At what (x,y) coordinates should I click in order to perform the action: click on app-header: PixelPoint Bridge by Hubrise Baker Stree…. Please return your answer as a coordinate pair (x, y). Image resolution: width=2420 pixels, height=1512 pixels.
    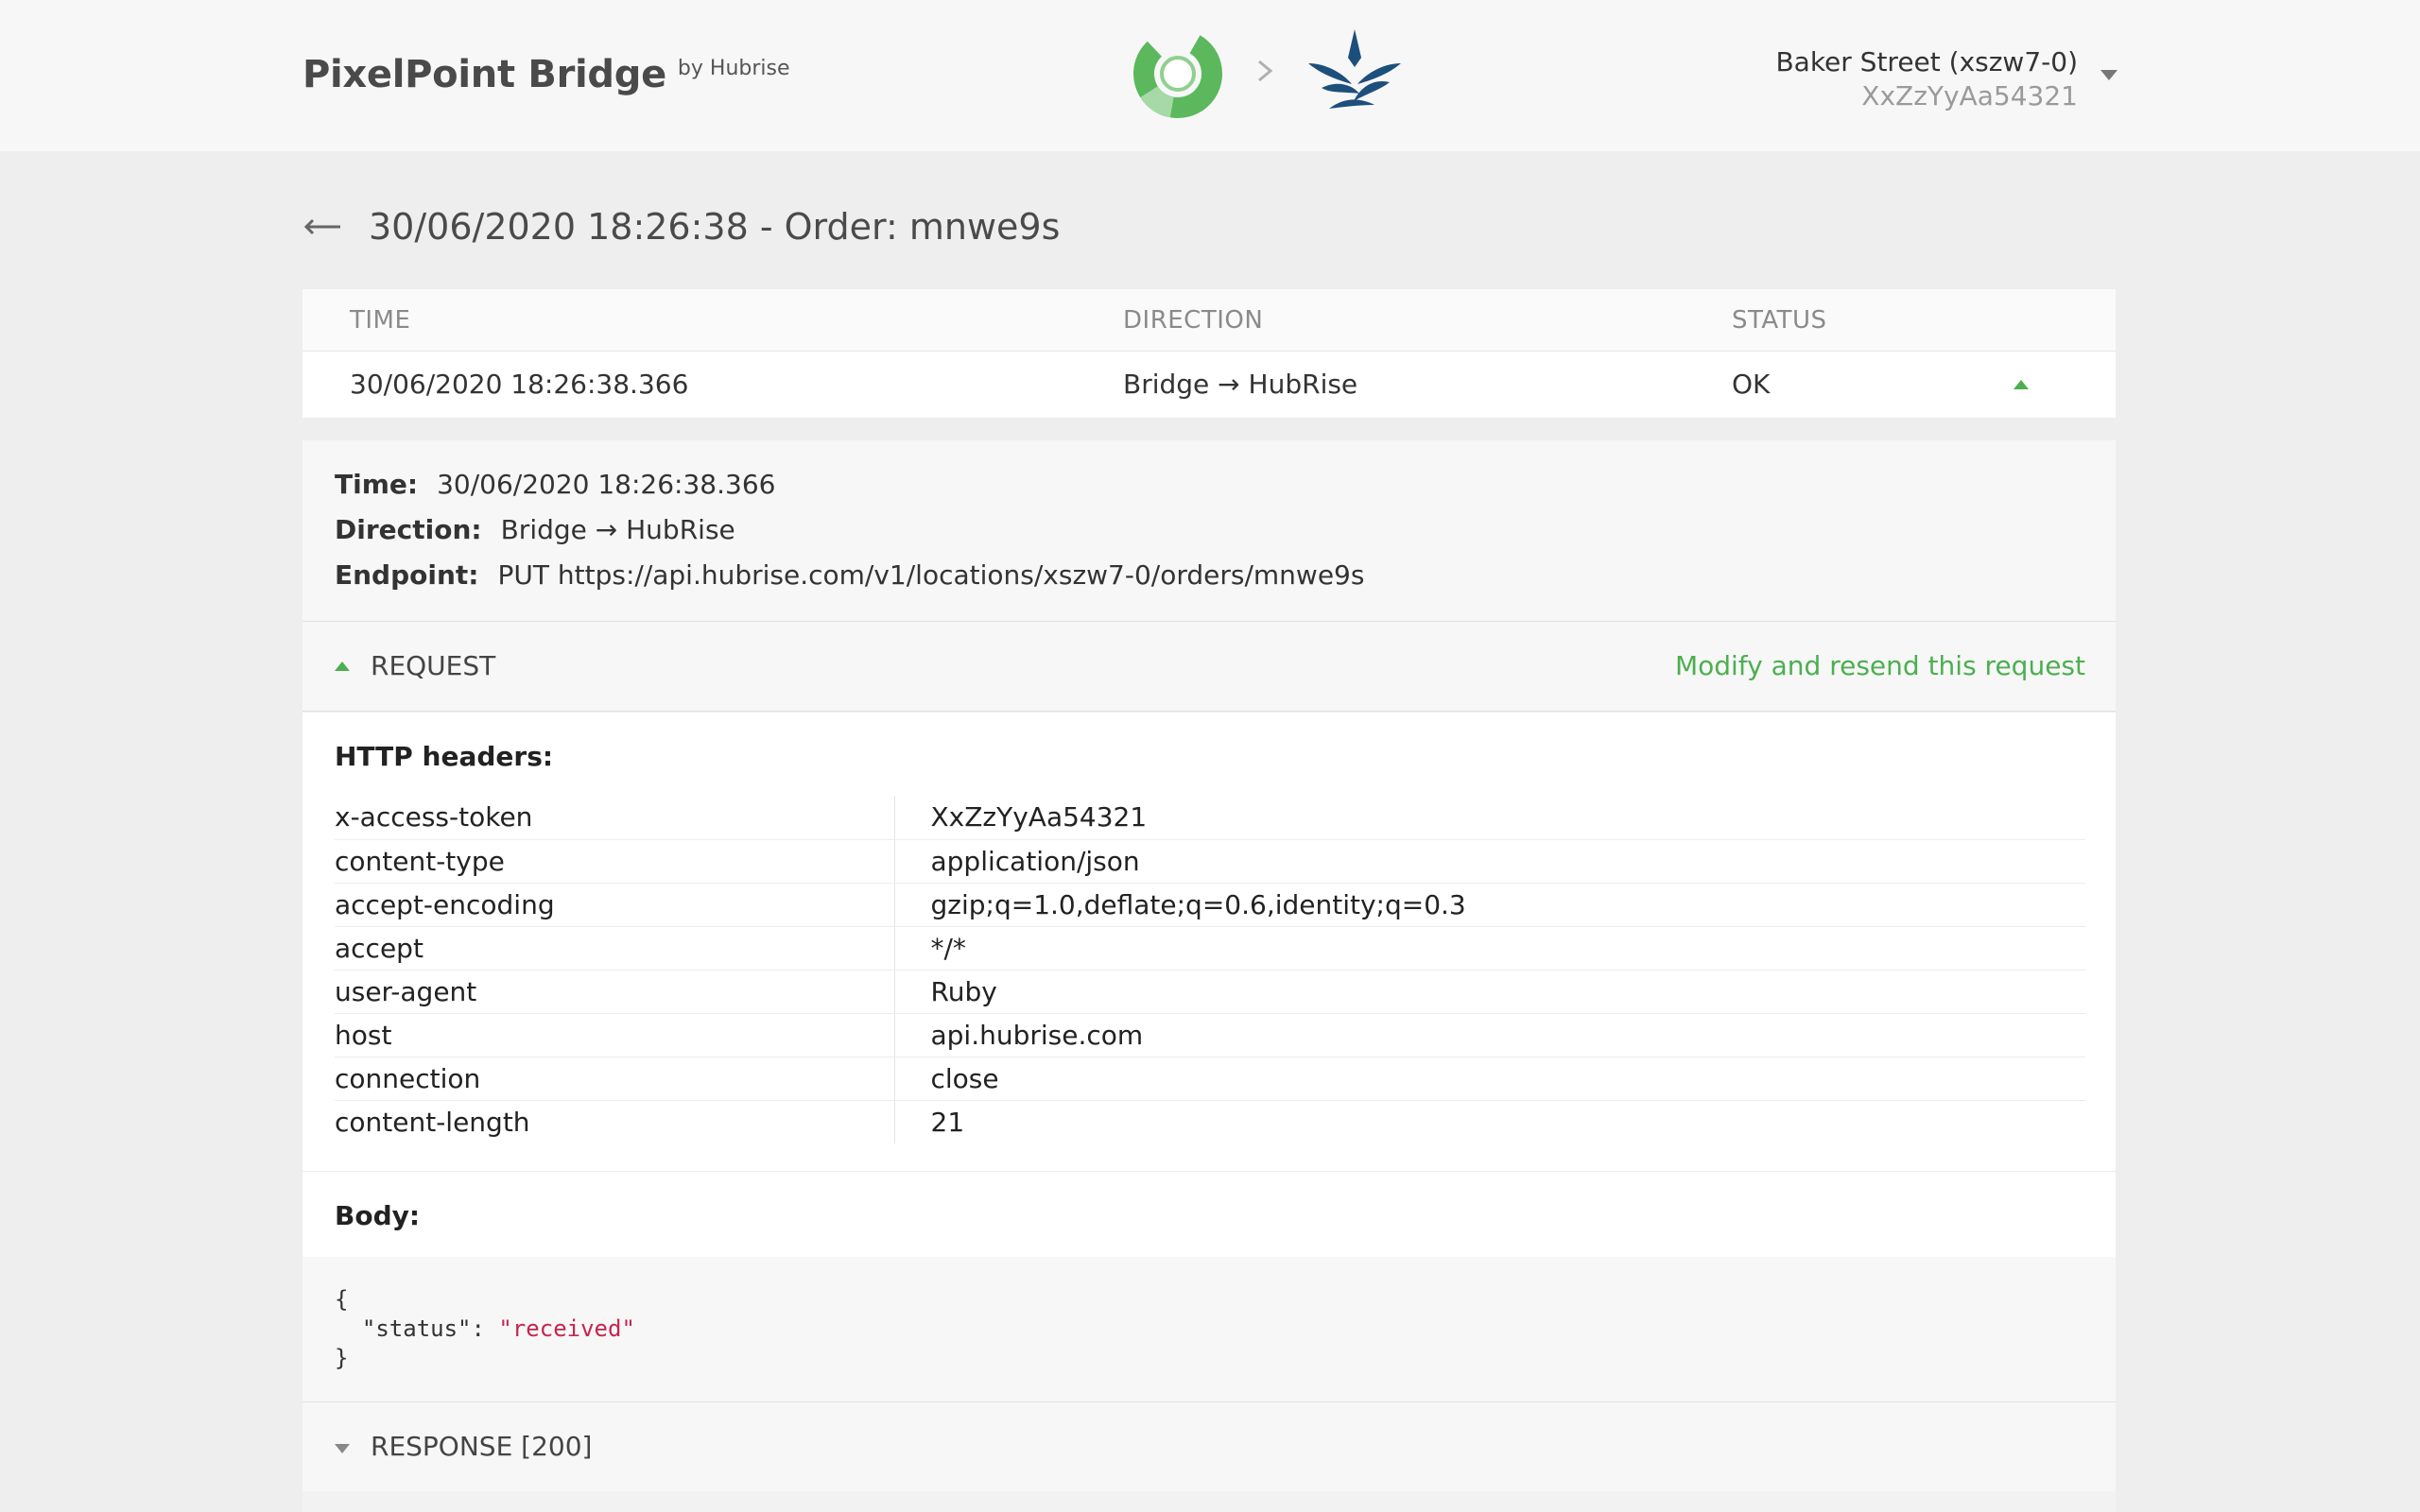
    Looking at the image, I should click on (1210, 75).